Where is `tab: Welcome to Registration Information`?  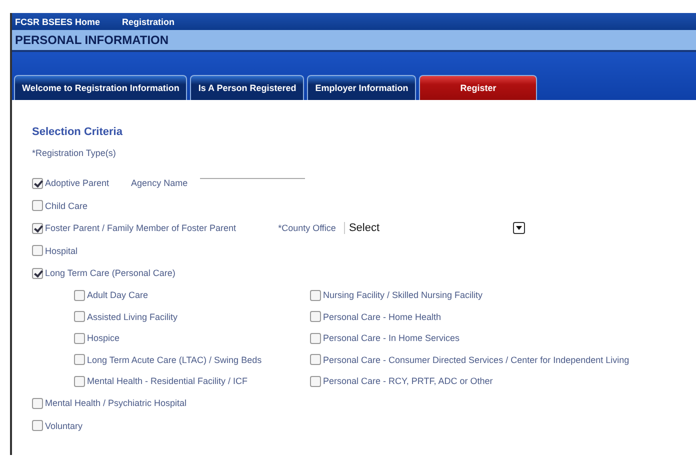
tab: Welcome to Registration Information is located at coordinates (101, 87).